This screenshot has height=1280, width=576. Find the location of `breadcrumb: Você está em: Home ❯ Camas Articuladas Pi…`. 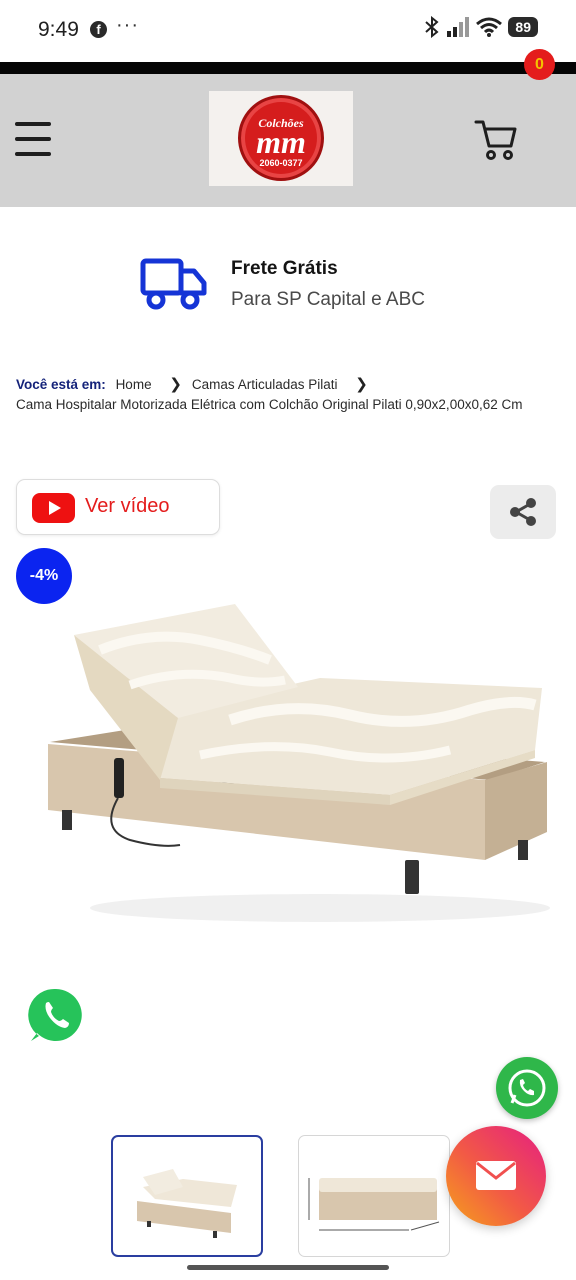

breadcrumb: Você está em: Home ❯ Camas Articuladas Pi… is located at coordinates (291, 394).